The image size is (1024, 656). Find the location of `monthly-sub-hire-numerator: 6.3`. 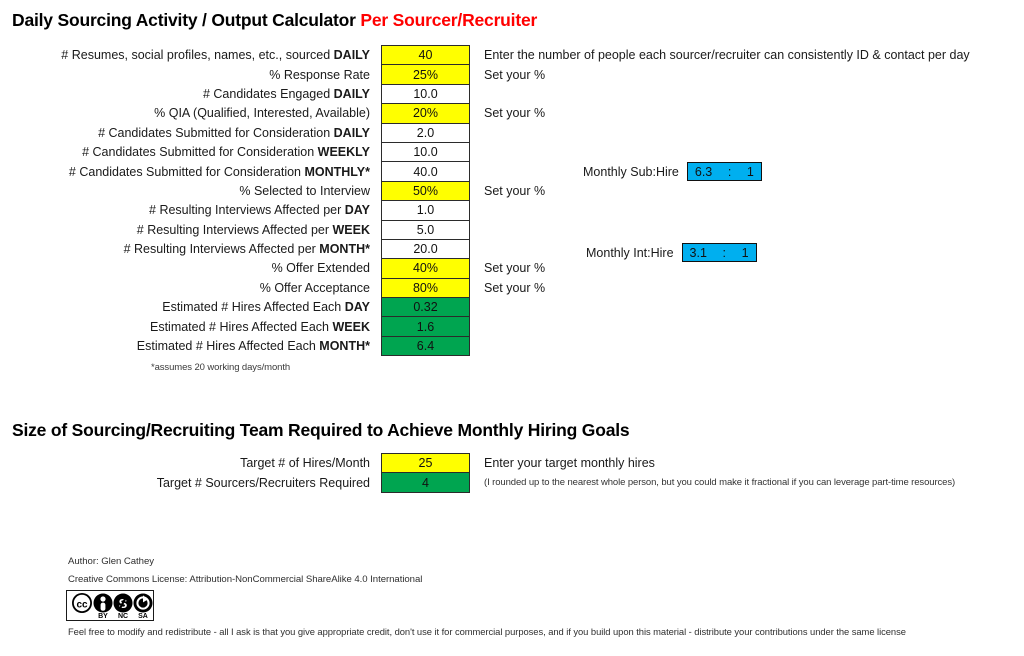

monthly-sub-hire-numerator: 6.3 is located at coordinates (703, 171).